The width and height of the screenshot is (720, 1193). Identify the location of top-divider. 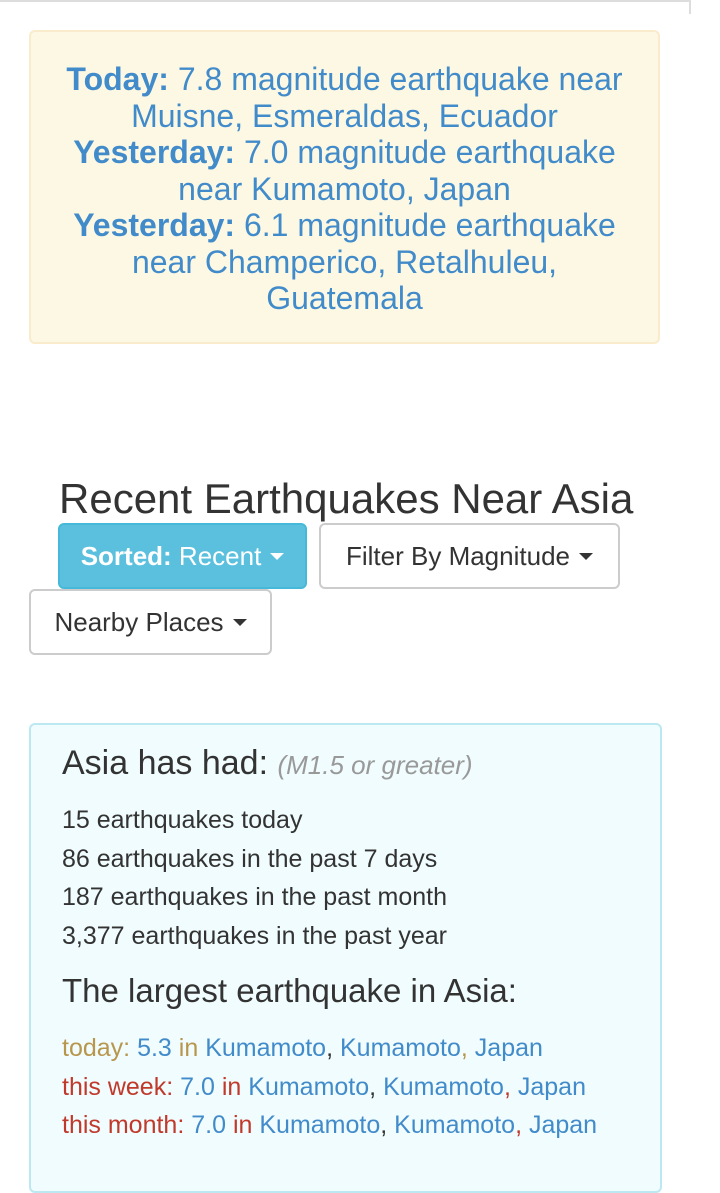
(345, 1).